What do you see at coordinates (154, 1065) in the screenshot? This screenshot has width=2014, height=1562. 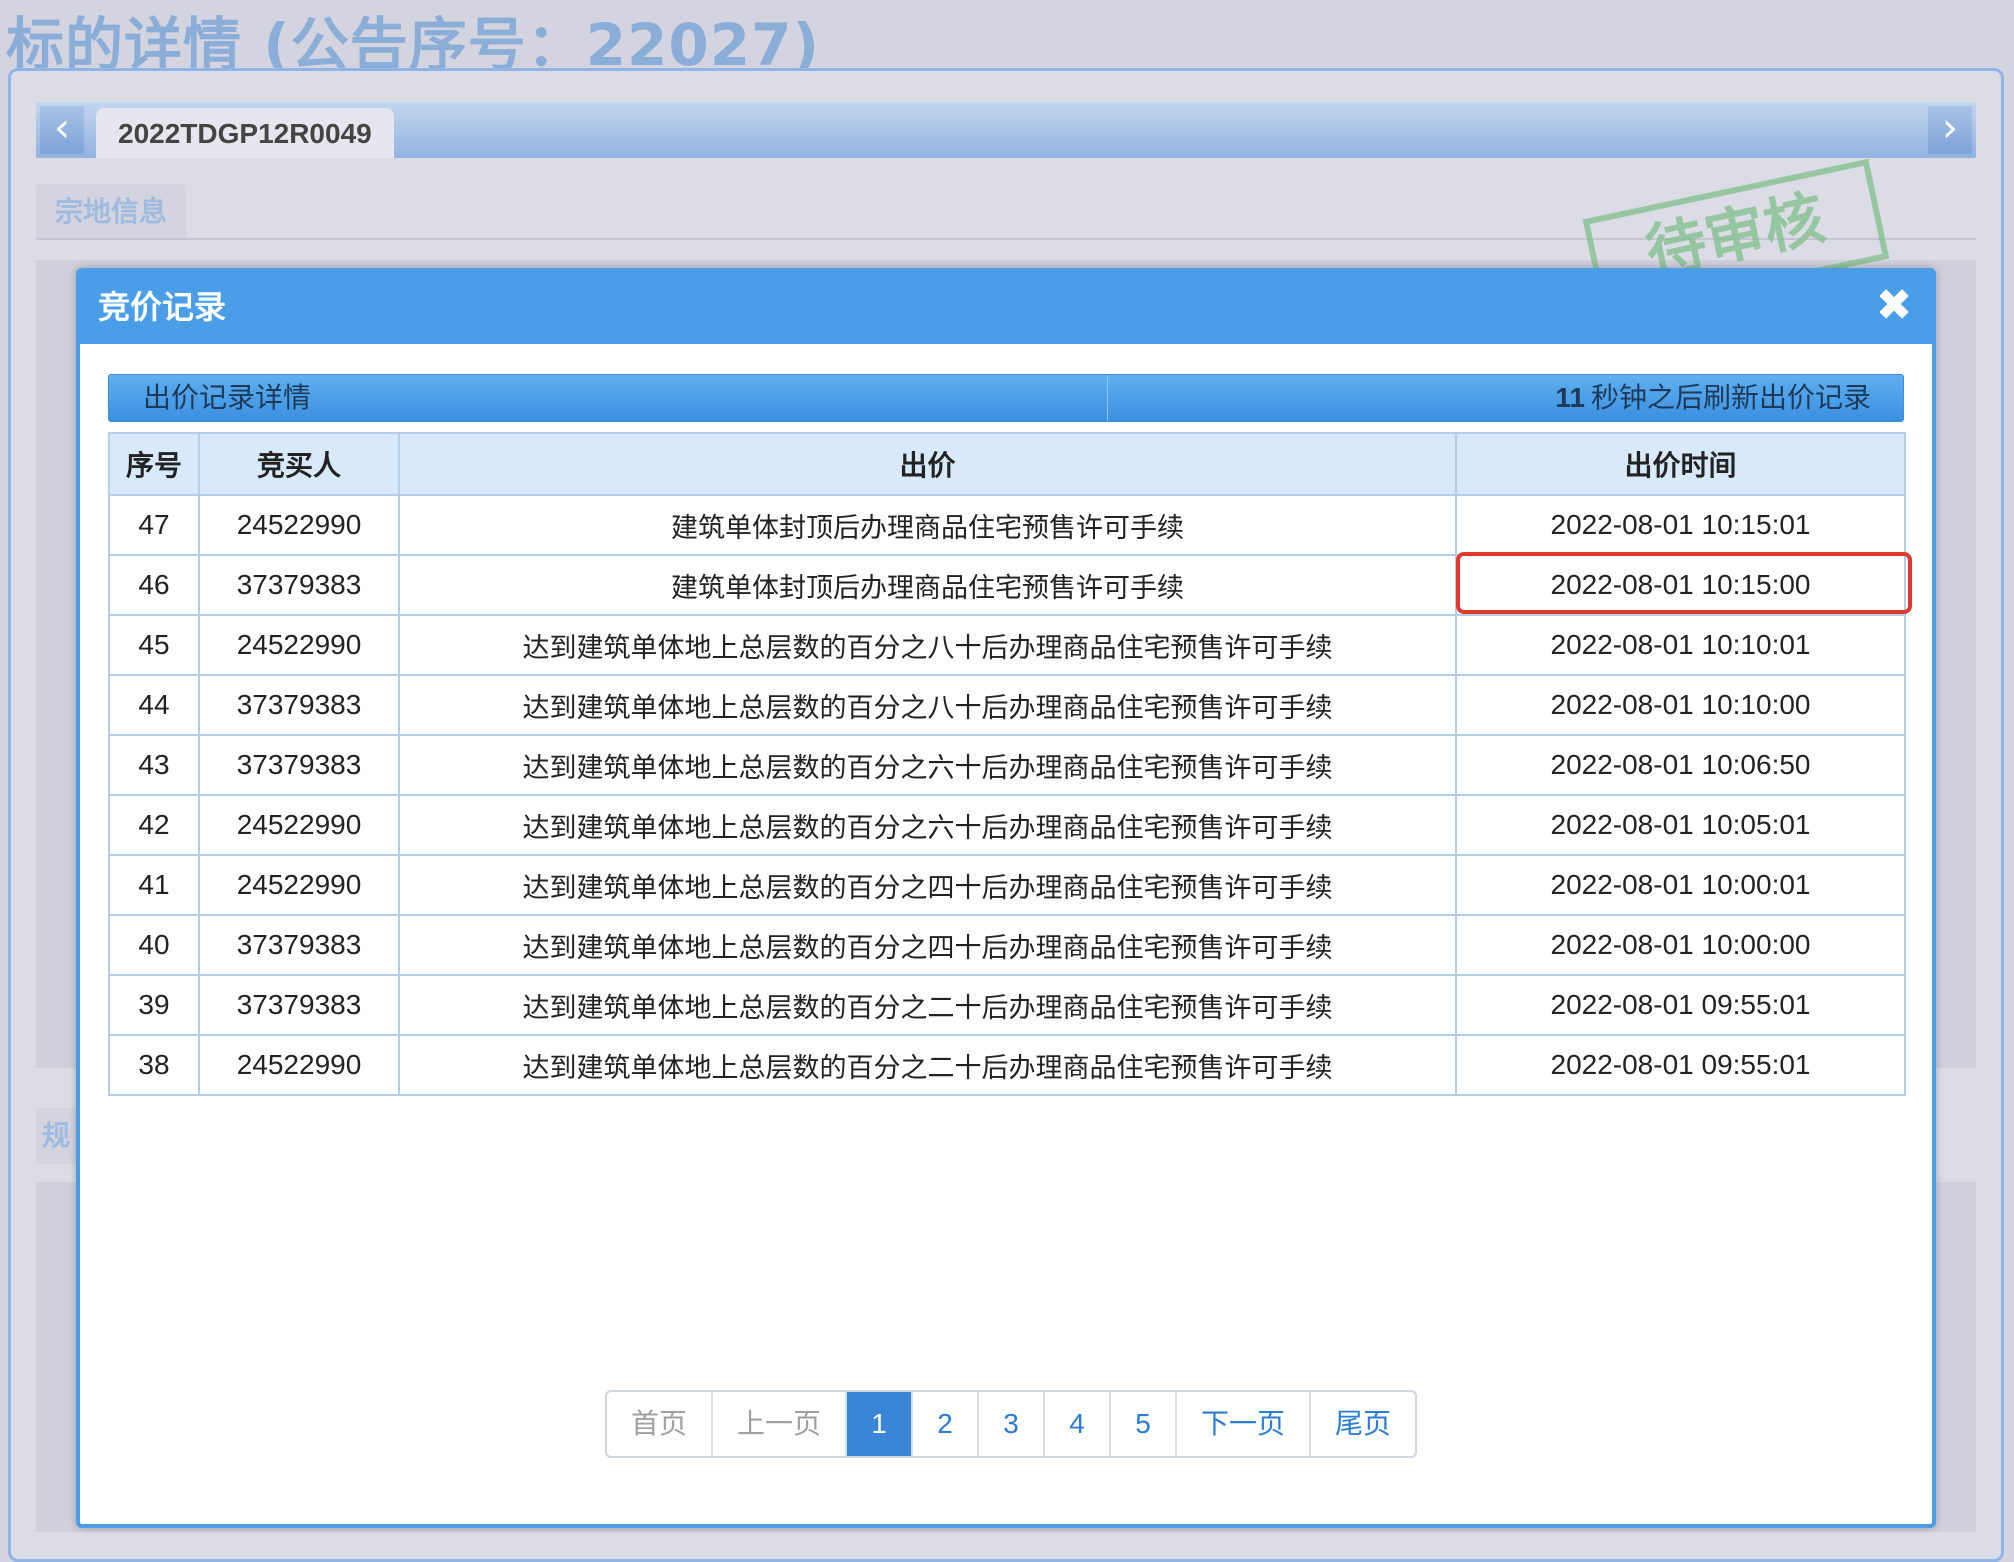 I see `row-no: 38` at bounding box center [154, 1065].